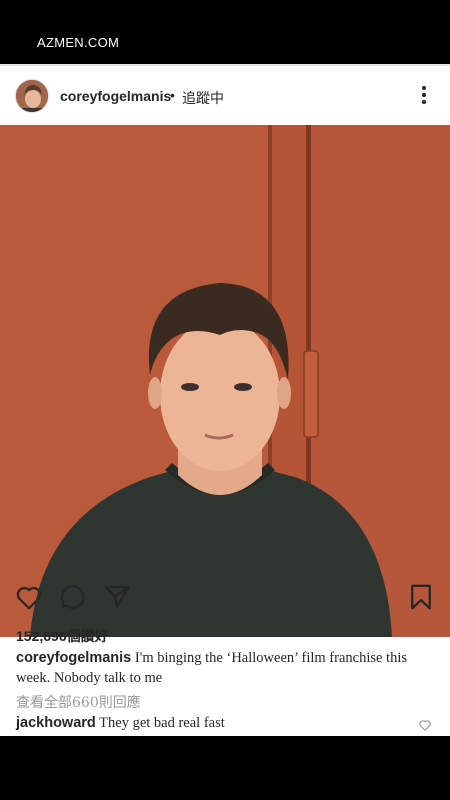 The image size is (450, 800). What do you see at coordinates (421, 597) in the screenshot?
I see `bookmark-icon` at bounding box center [421, 597].